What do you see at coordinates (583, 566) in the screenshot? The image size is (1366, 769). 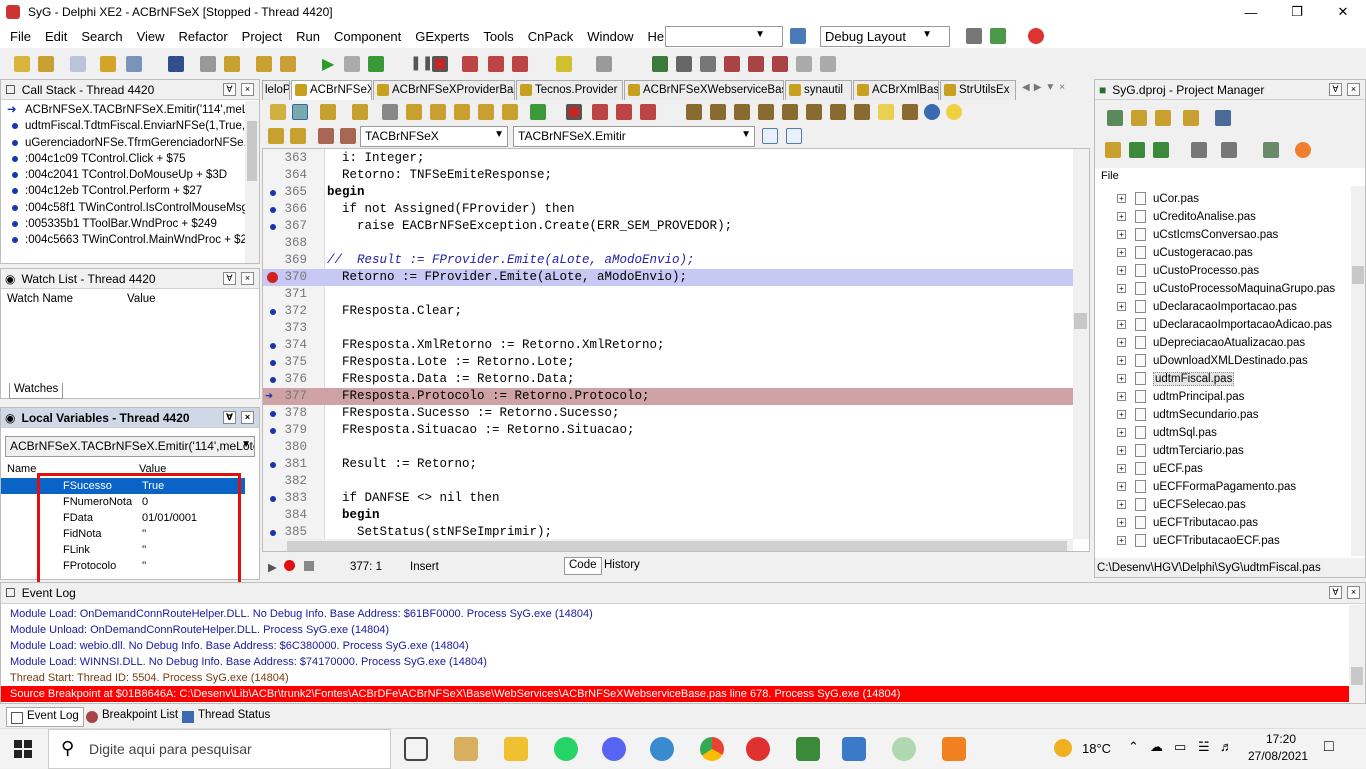 I see `code-tab: Code` at bounding box center [583, 566].